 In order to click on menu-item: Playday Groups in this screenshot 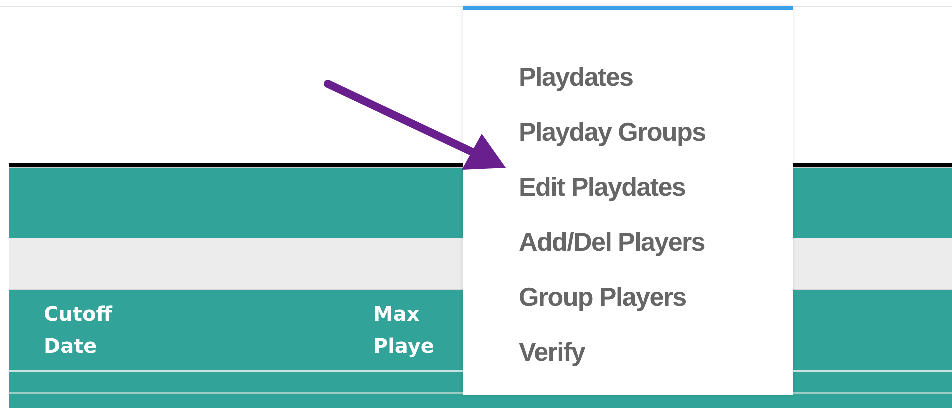, I will do `click(612, 132)`.